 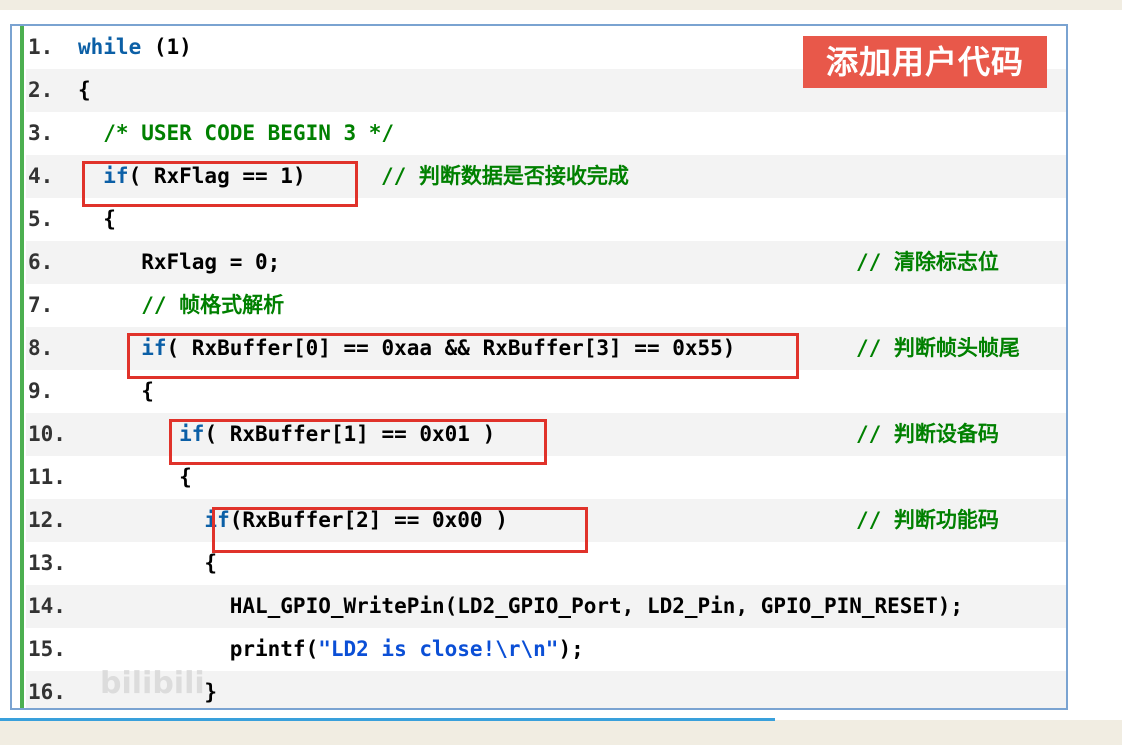 What do you see at coordinates (546, 262) in the screenshot?
I see `code-line: 6. RxFlag = 0; // 清除标志位` at bounding box center [546, 262].